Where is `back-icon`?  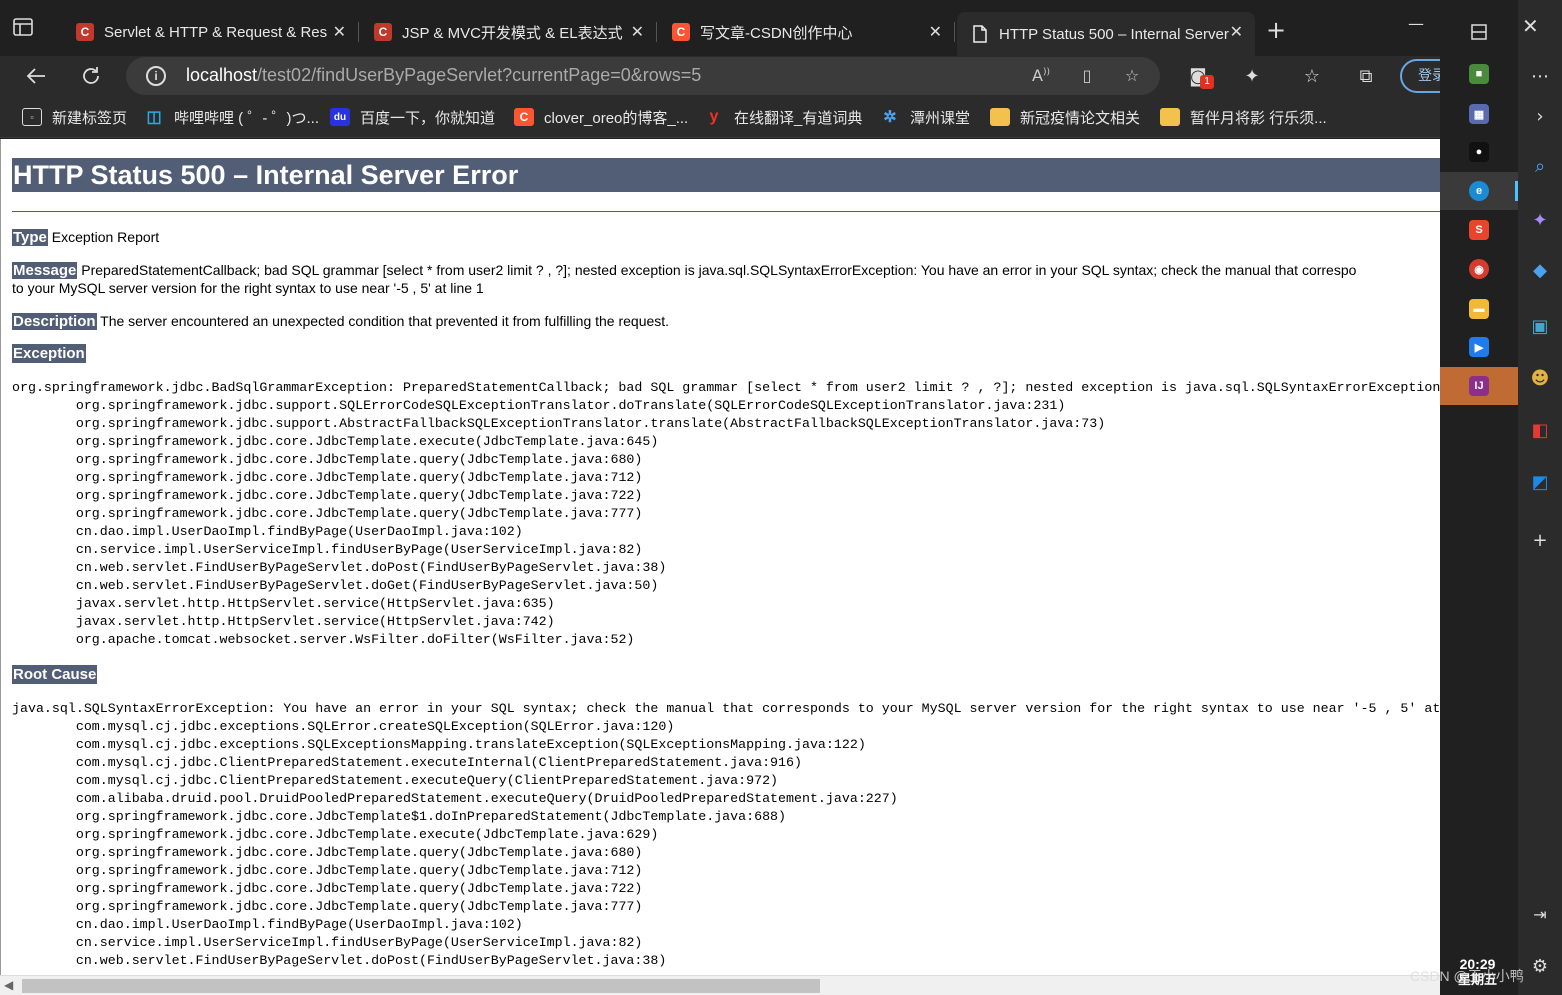 back-icon is located at coordinates (36, 76).